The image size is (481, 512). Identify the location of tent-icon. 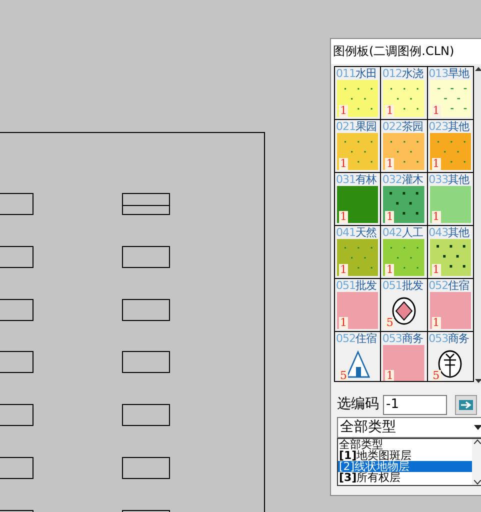
(358, 364).